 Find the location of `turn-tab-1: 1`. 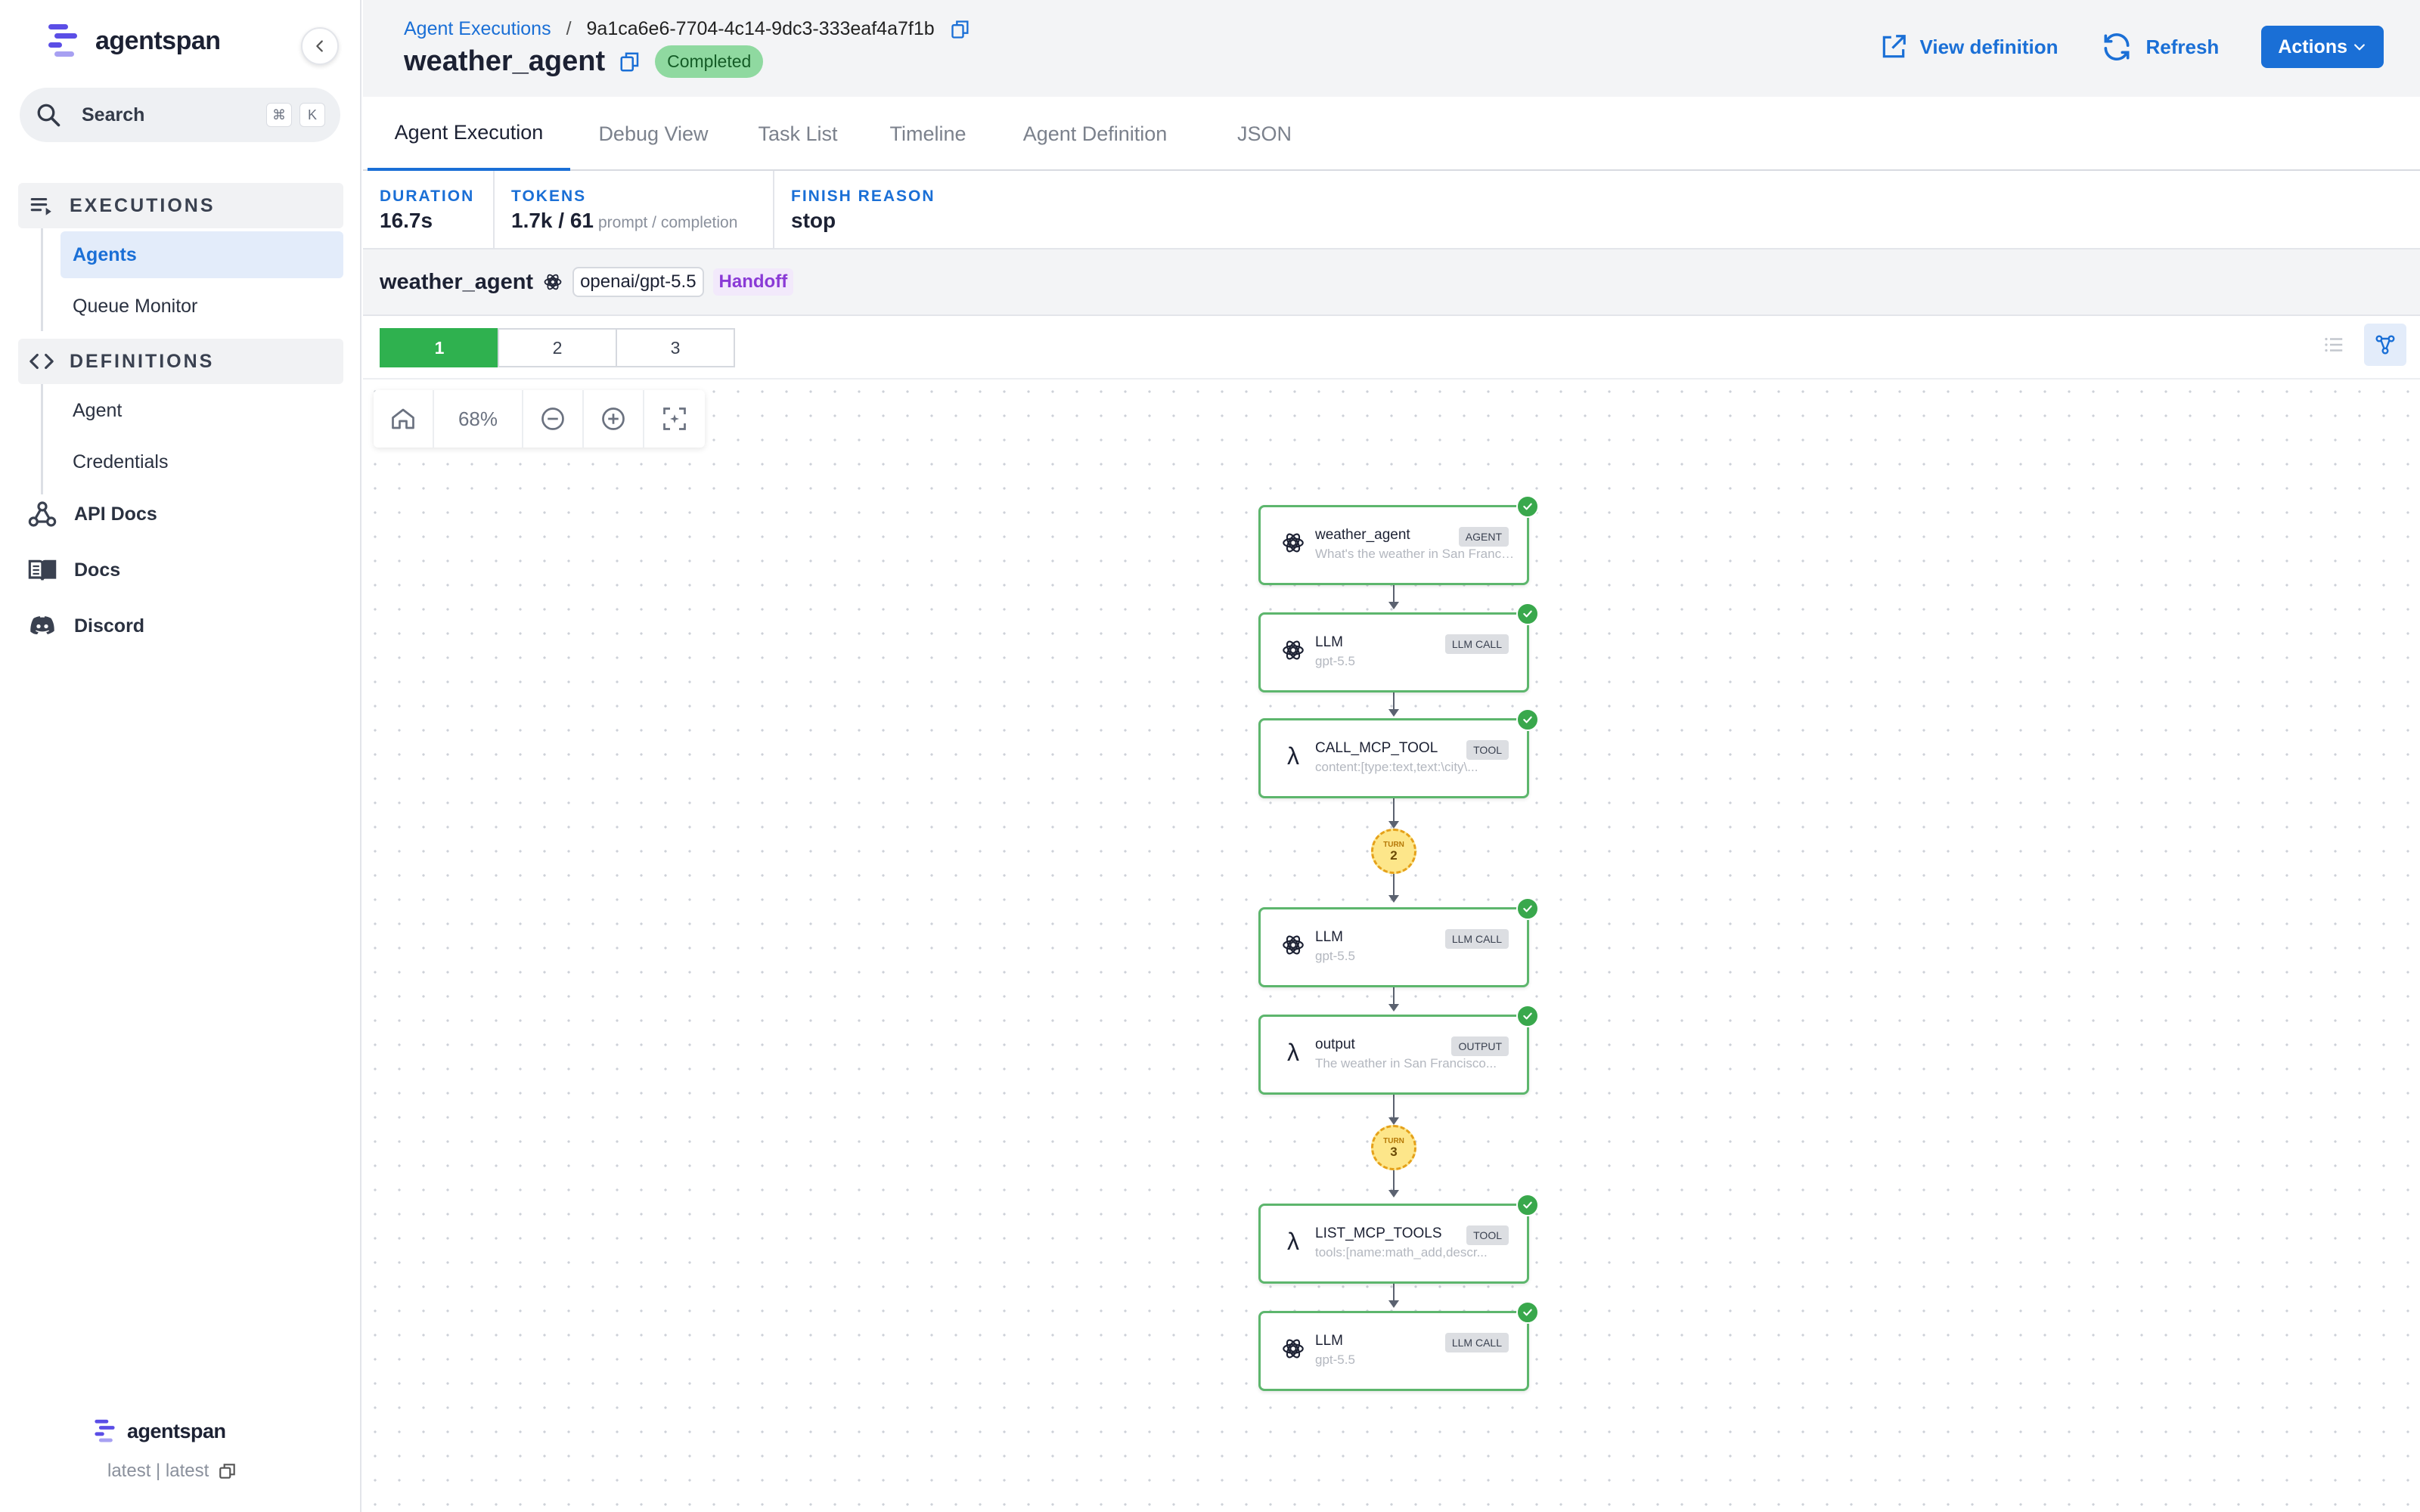

turn-tab-1: 1 is located at coordinates (439, 347).